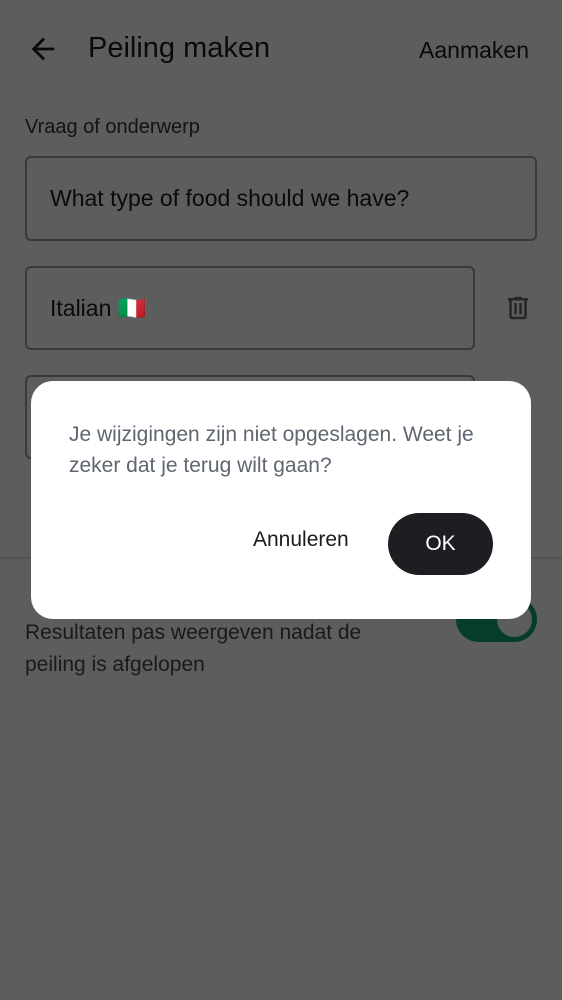  I want to click on trash-icon, so click(518, 308).